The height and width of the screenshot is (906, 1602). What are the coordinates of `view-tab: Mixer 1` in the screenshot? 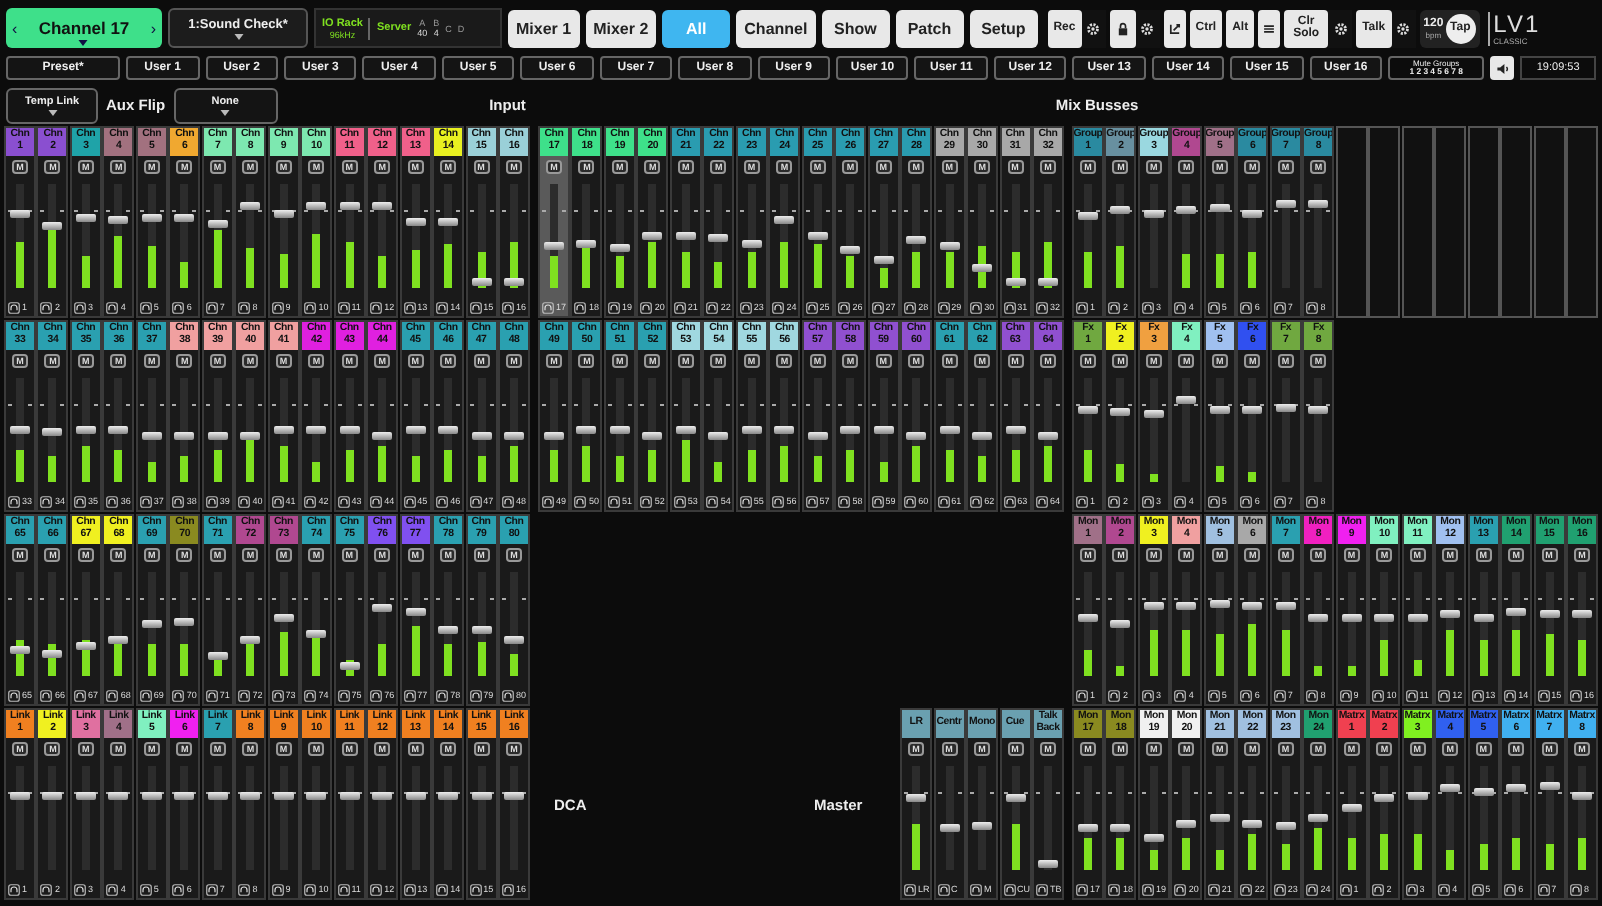 It's located at (544, 28).